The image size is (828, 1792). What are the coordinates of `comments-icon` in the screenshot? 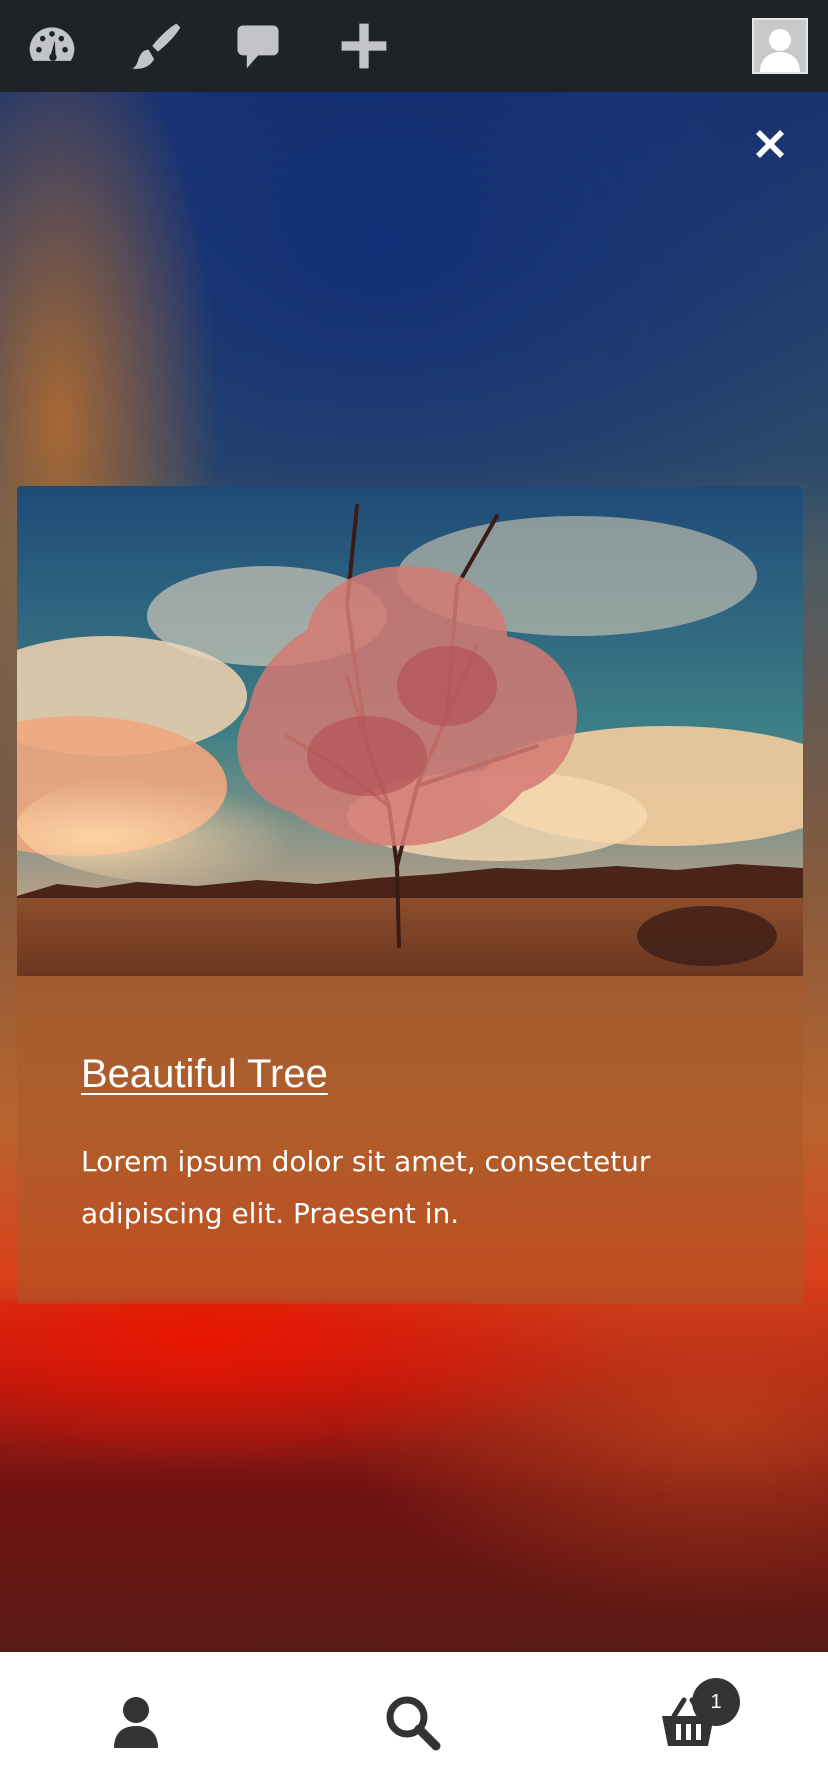 It's located at (258, 46).